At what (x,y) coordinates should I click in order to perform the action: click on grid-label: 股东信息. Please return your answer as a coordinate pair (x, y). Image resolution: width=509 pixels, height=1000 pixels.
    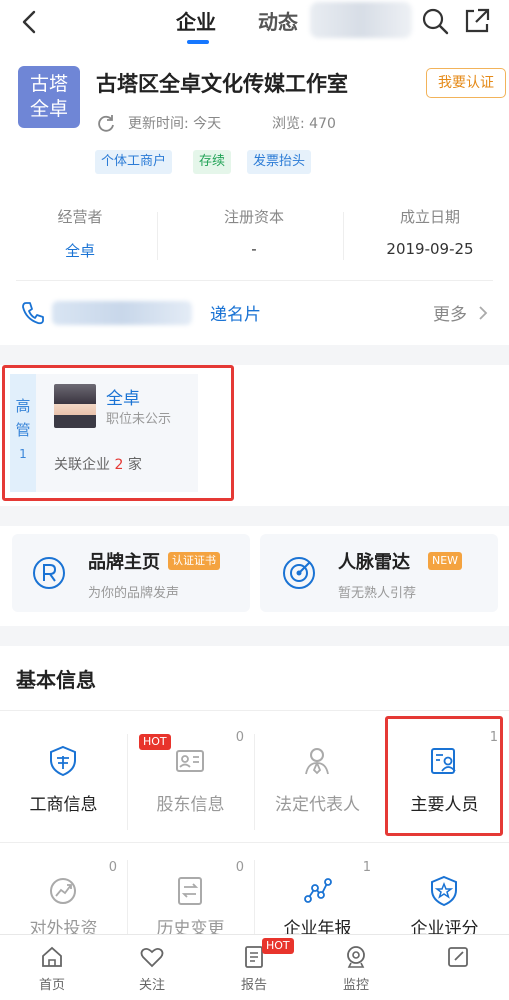
    Looking at the image, I should click on (190, 805).